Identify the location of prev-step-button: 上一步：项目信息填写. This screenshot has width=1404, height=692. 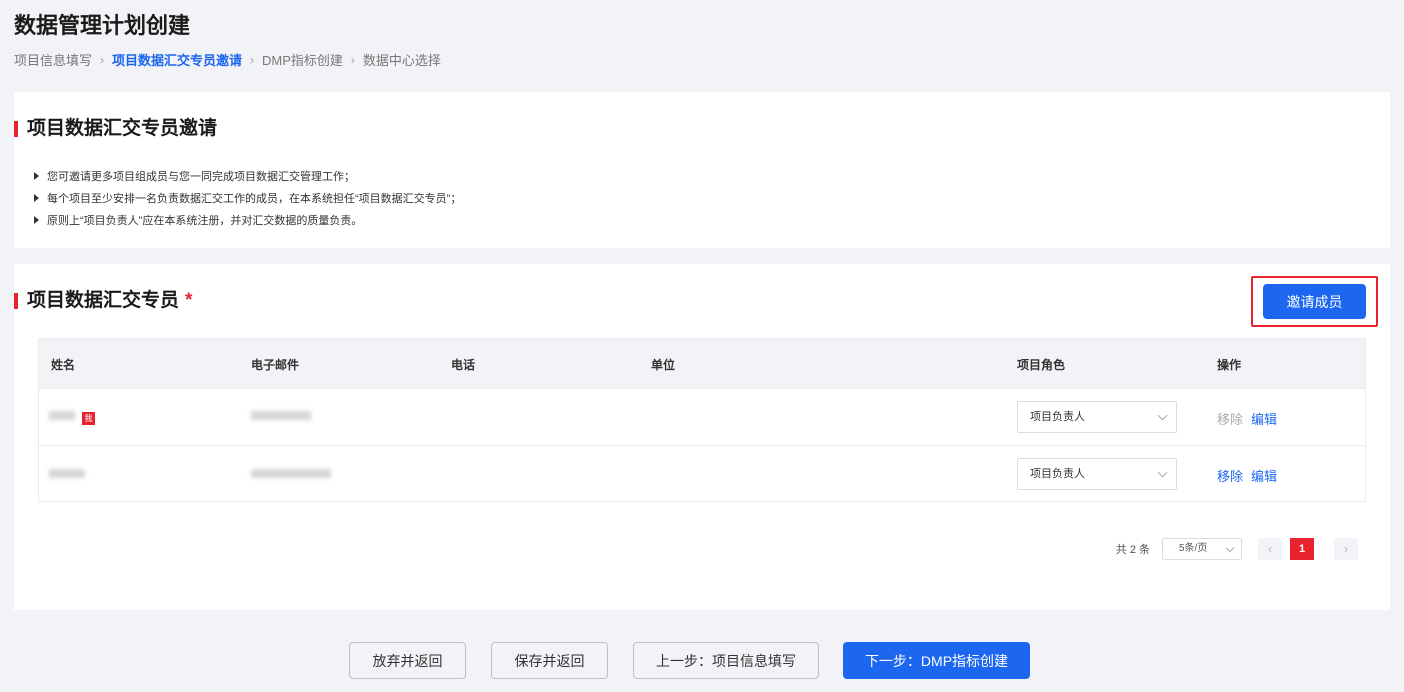
(726, 660).